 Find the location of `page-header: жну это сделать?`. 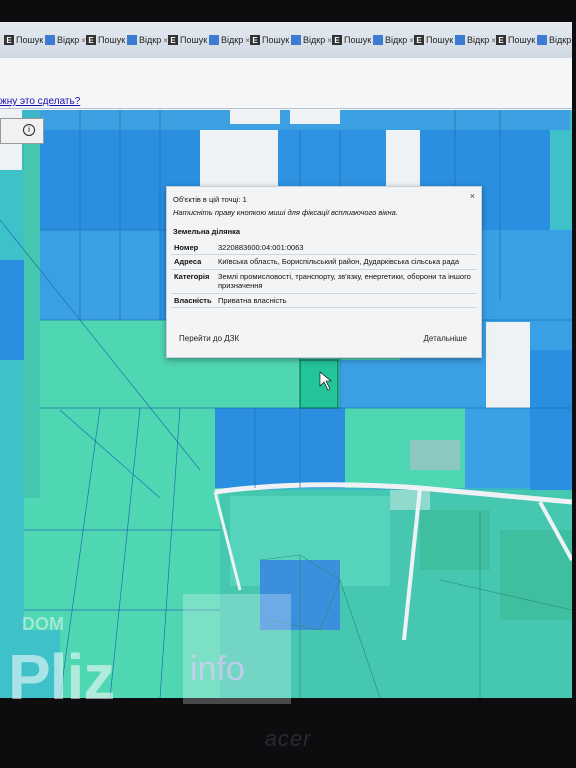

page-header: жну это сделать? is located at coordinates (286, 84).